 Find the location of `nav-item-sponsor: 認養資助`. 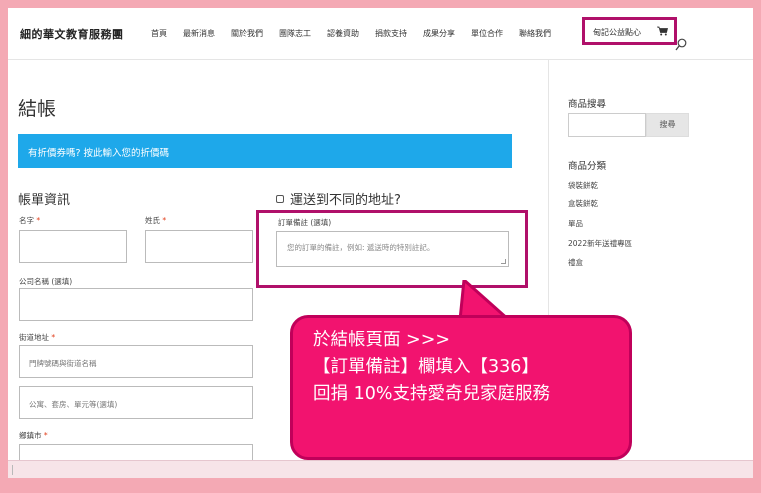

nav-item-sponsor: 認養資助 is located at coordinates (343, 33).